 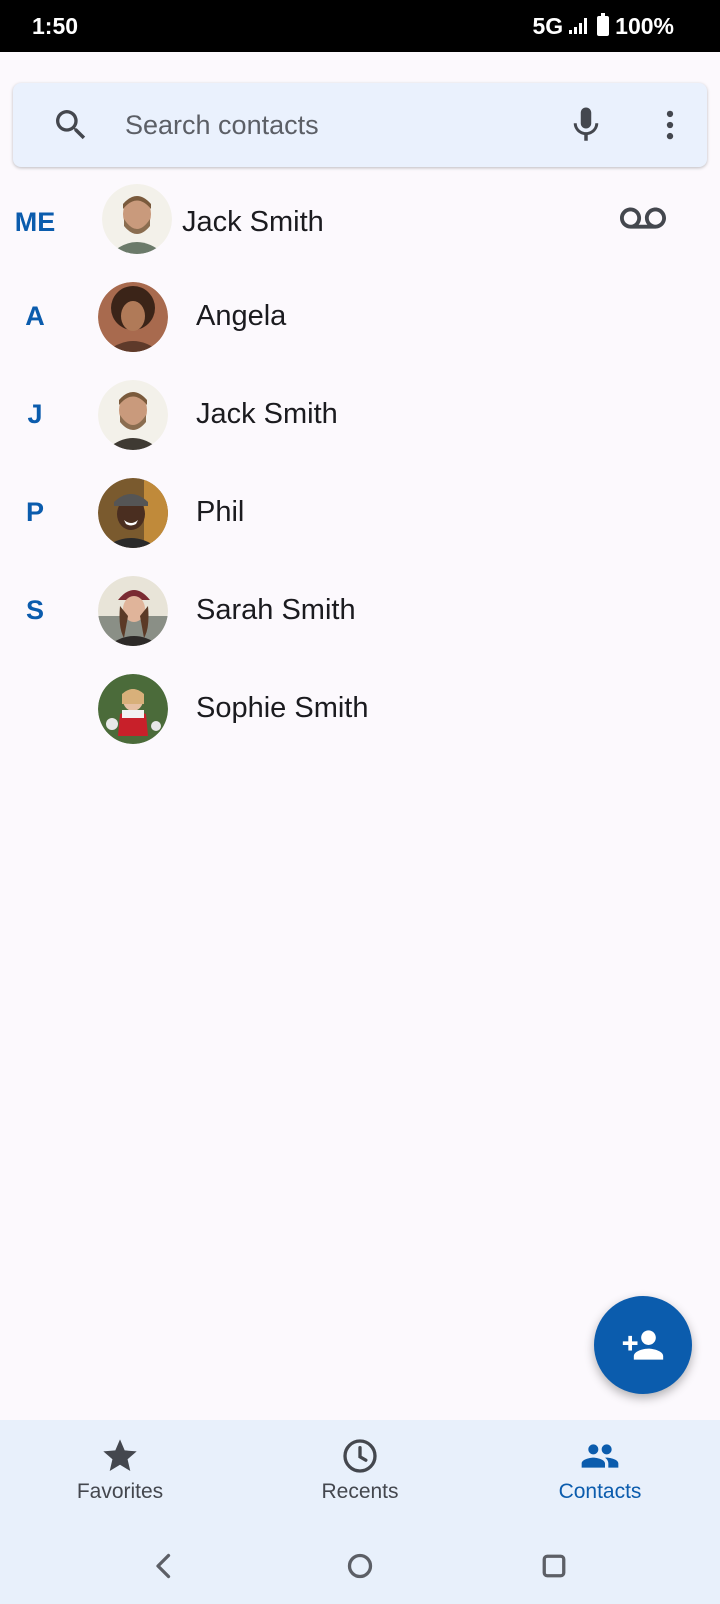 I want to click on battery-icon, so click(x=603, y=24).